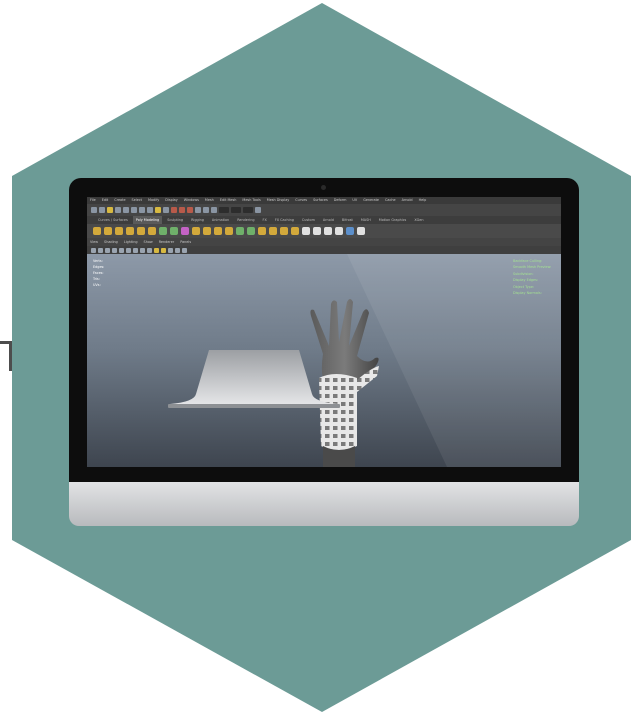 The width and height of the screenshot is (631, 715). Describe the element at coordinates (328, 231) in the screenshot. I see `soft-select-icon` at that location.